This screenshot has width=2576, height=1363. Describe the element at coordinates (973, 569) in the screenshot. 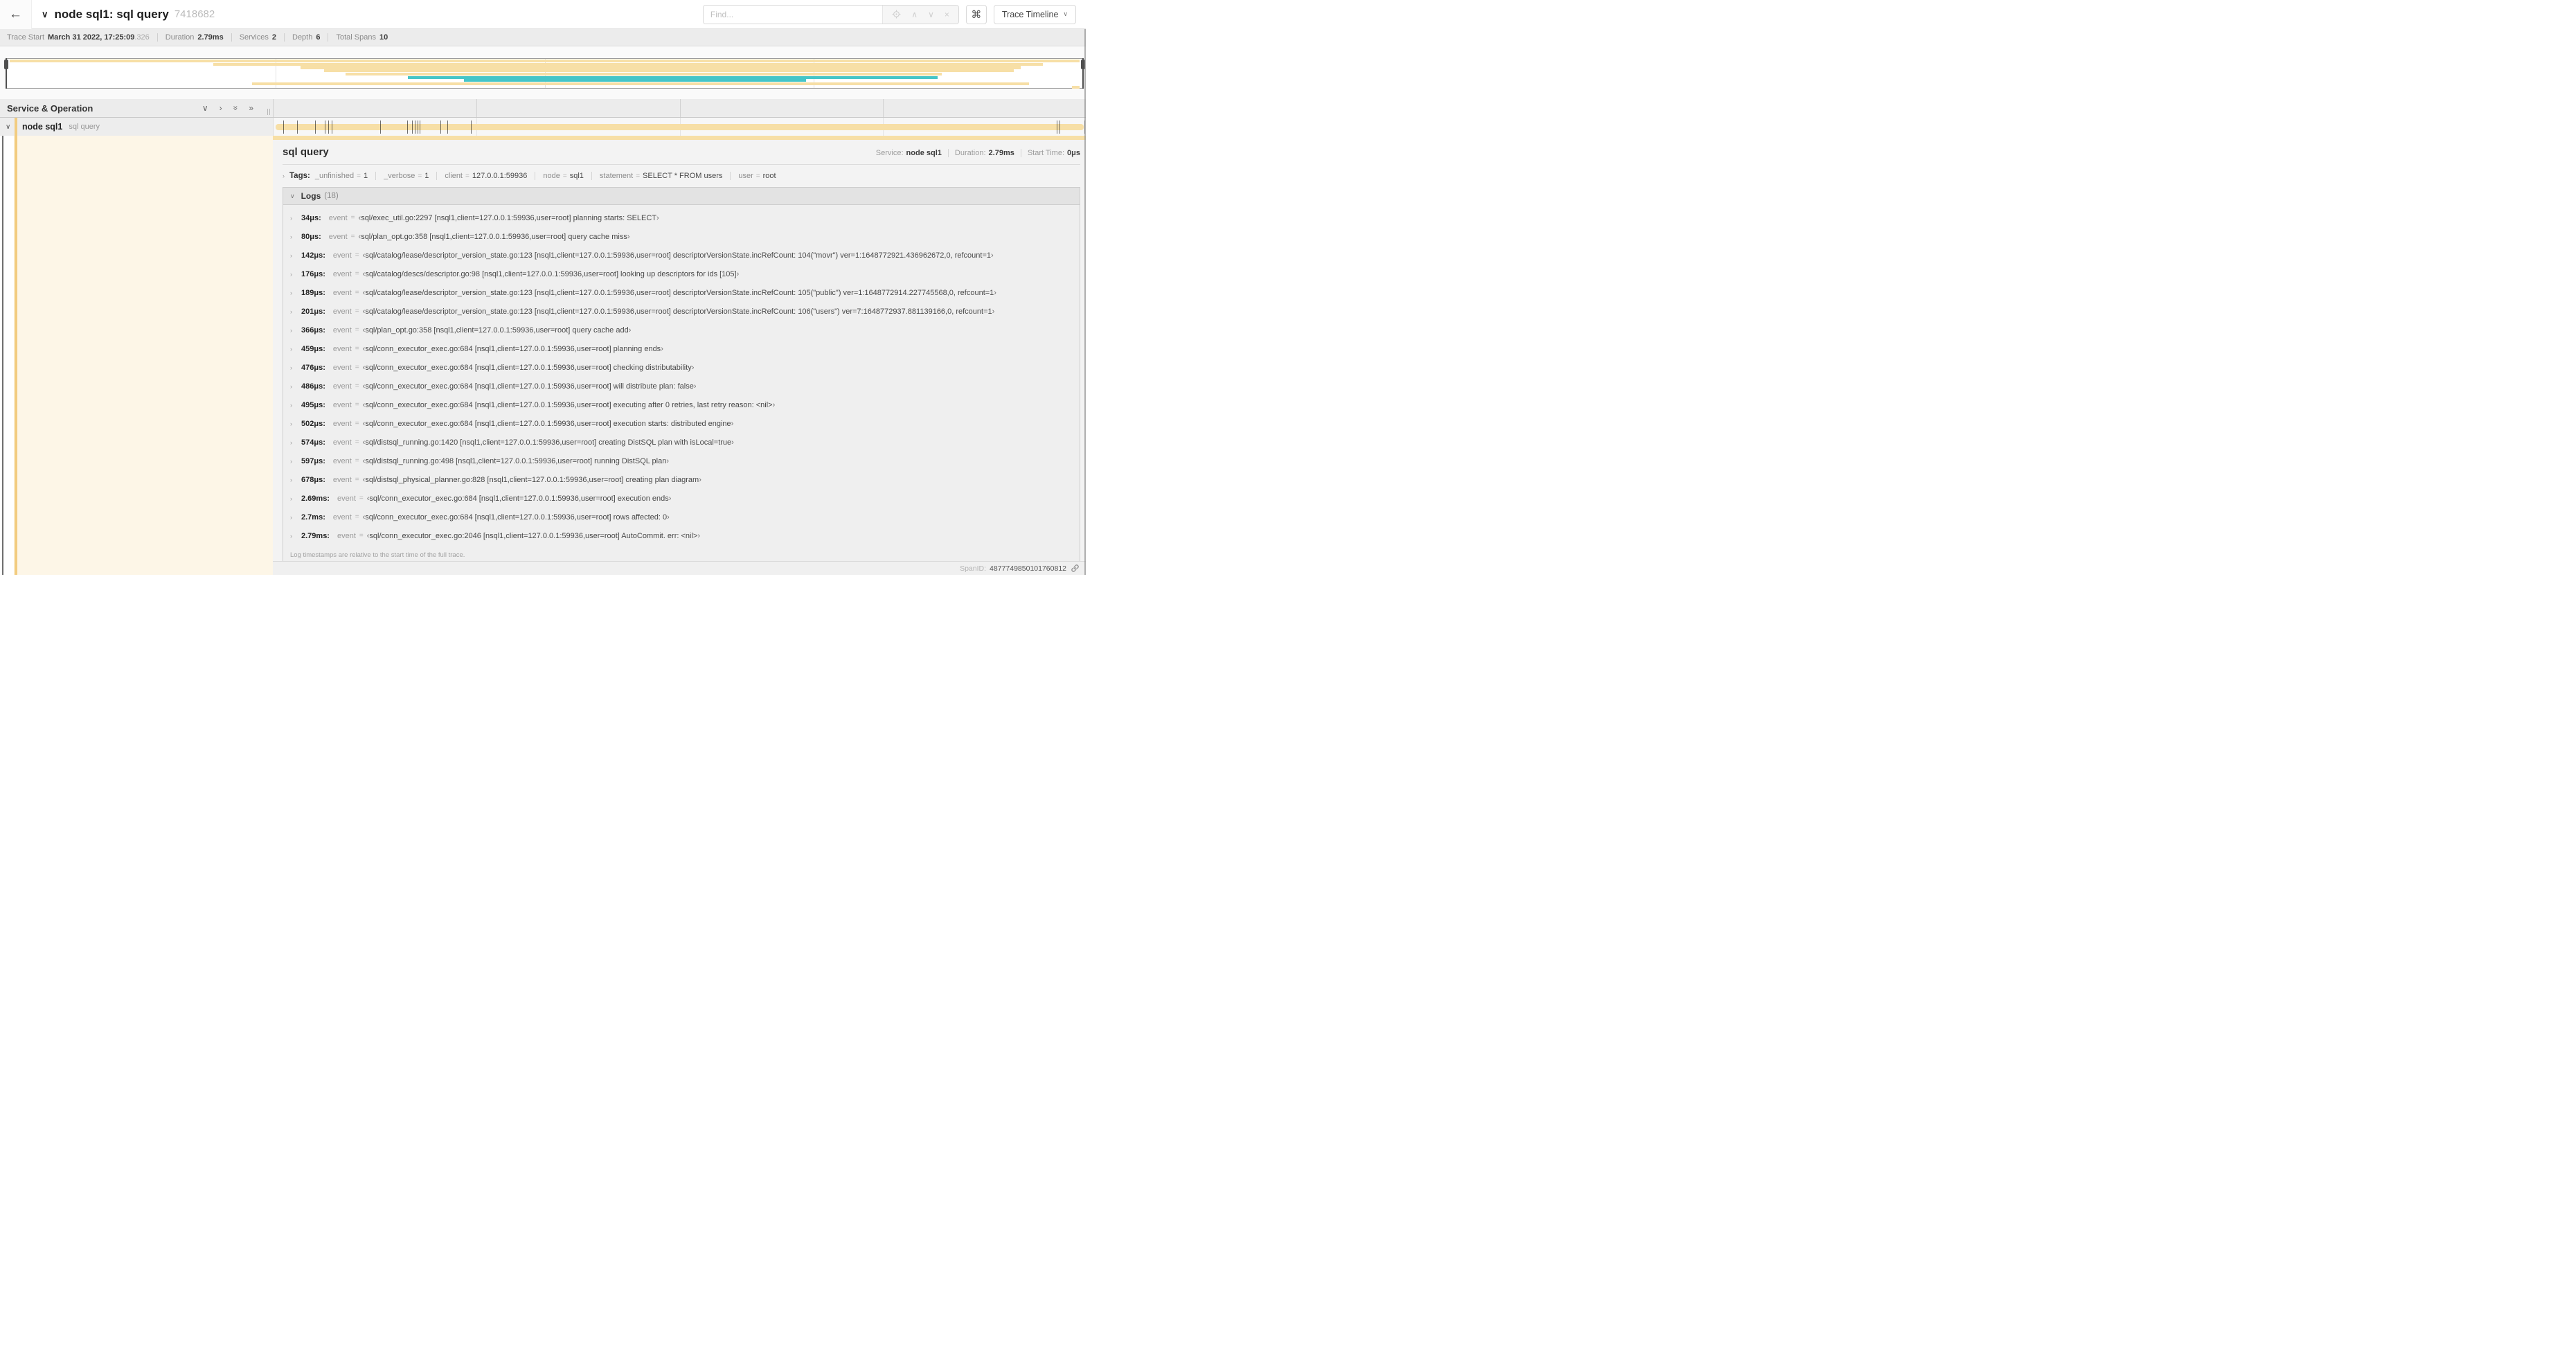

I see `span-id-label: SpanID:` at that location.